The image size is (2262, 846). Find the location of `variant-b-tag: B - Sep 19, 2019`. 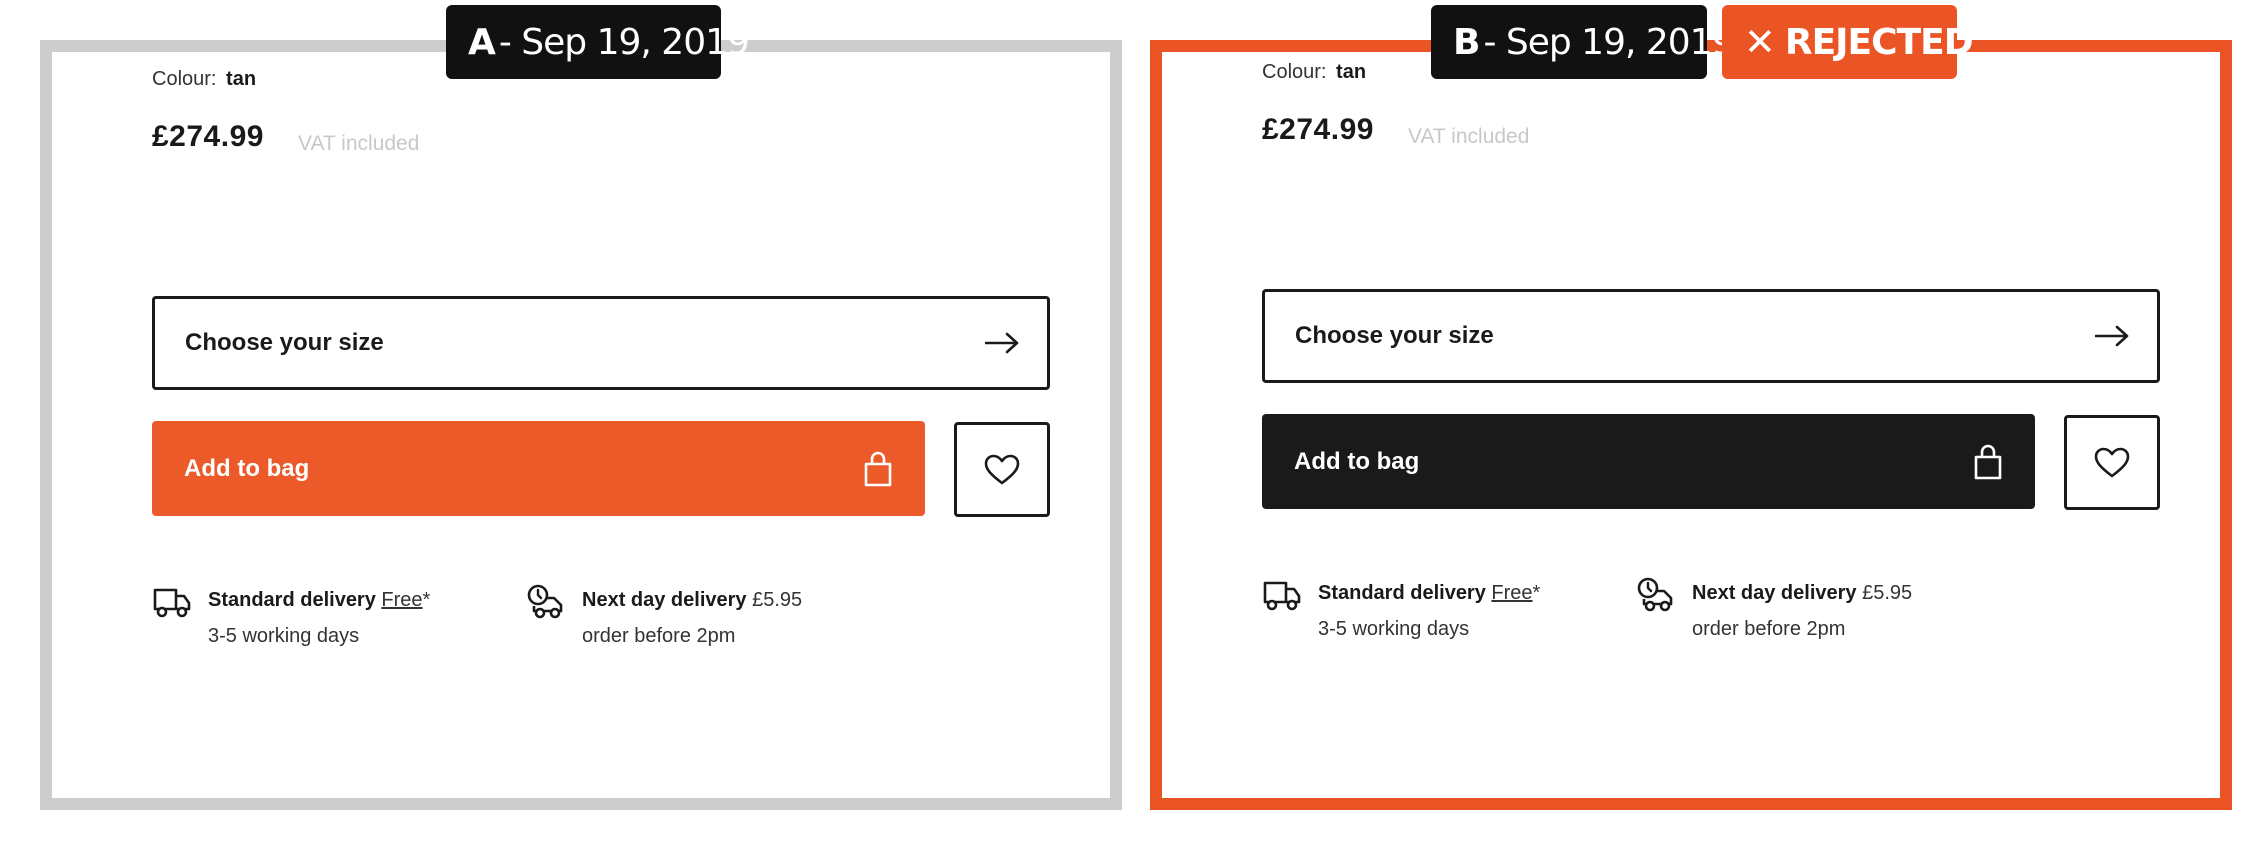

variant-b-tag: B - Sep 19, 2019 is located at coordinates (1583, 42).